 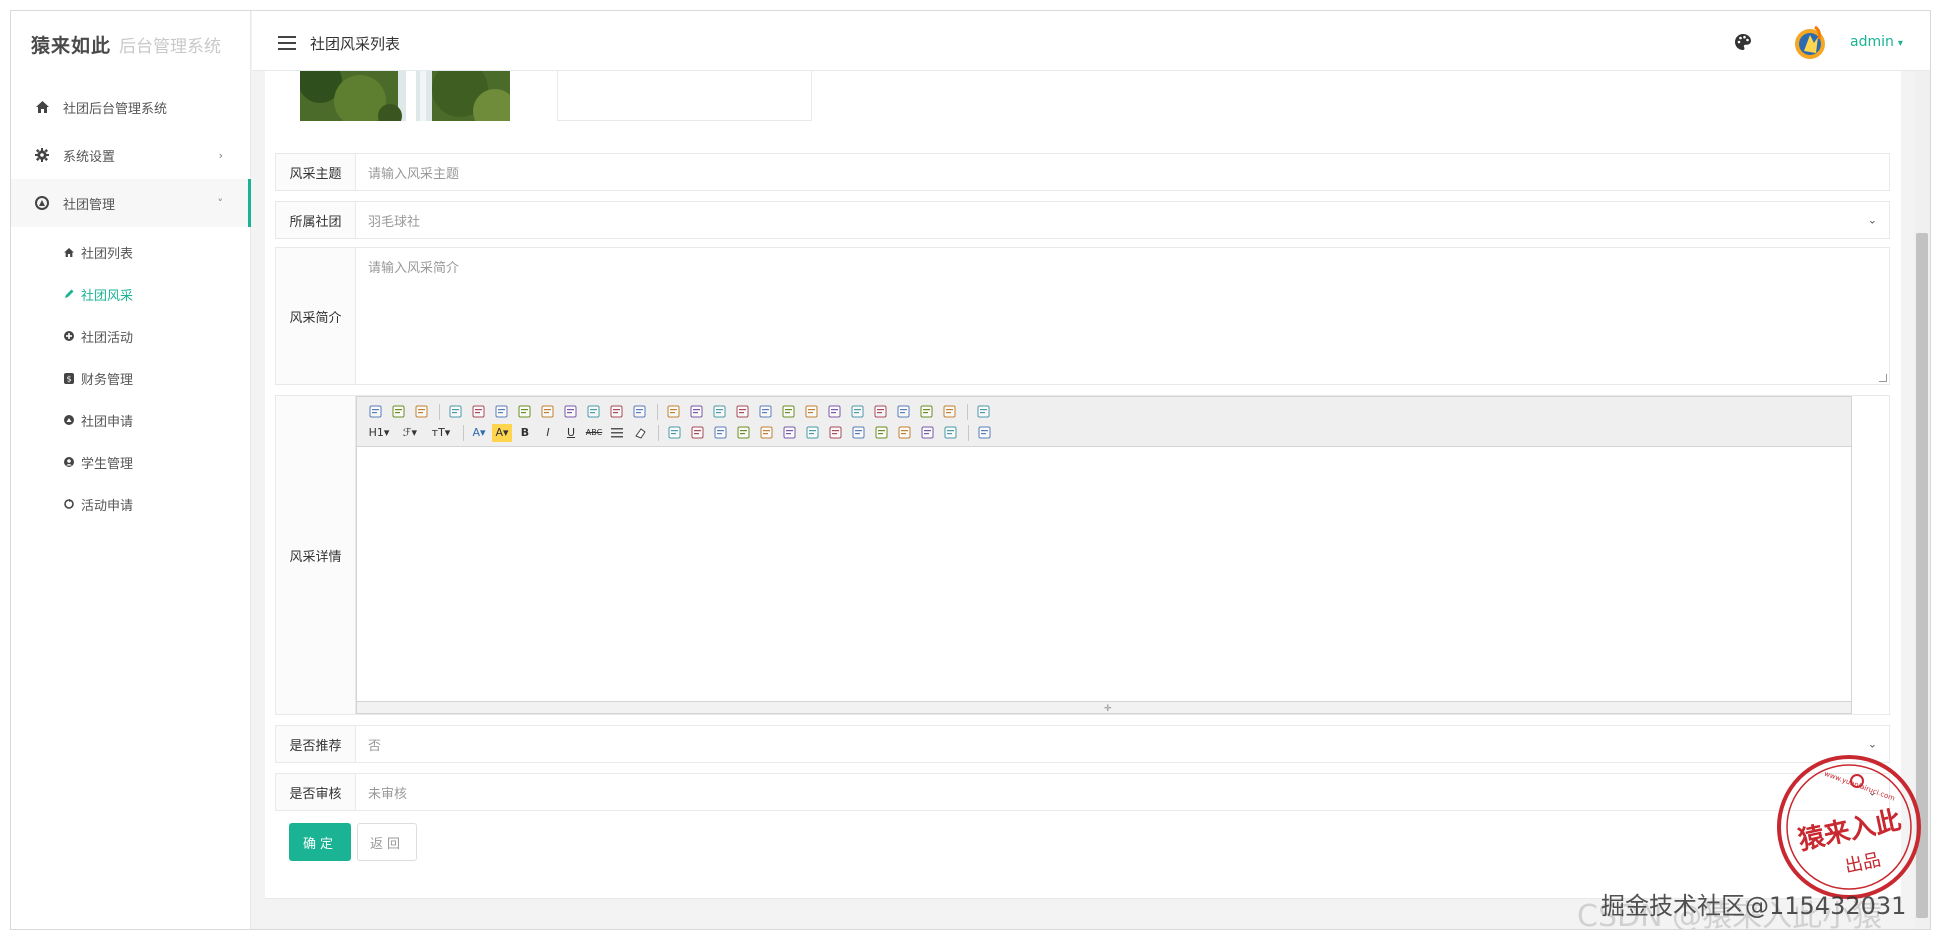 I want to click on link-icon, so click(x=927, y=433).